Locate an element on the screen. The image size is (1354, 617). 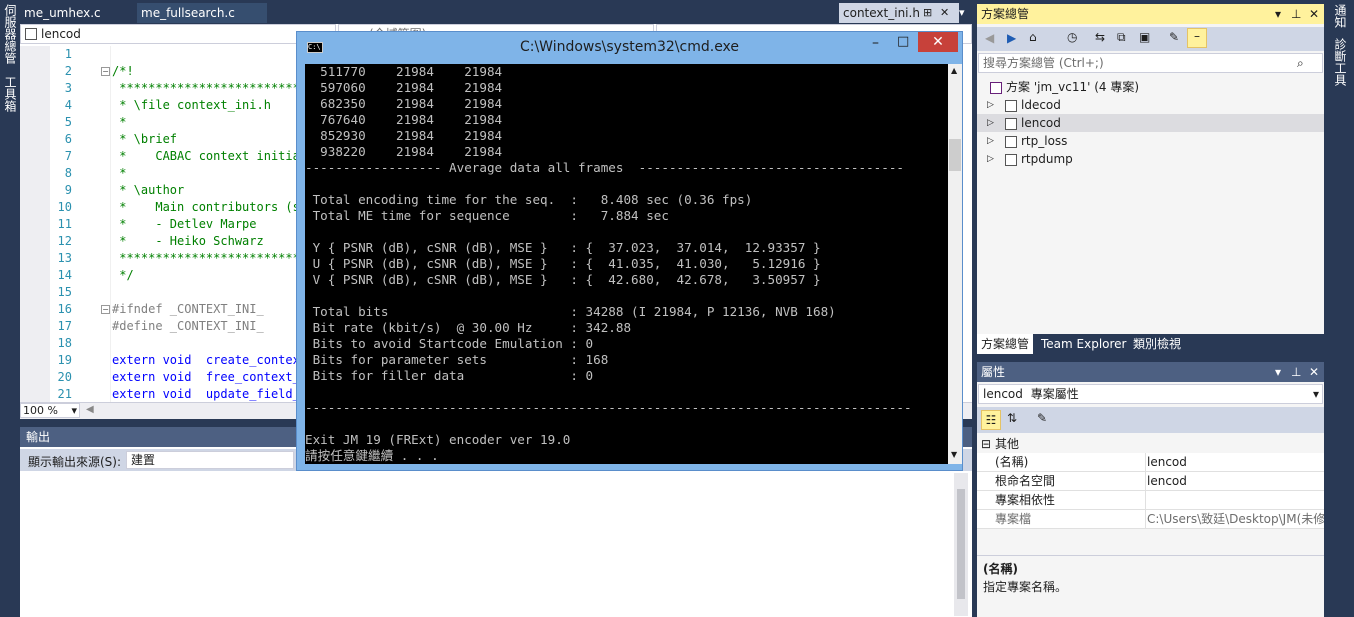
line-number: 3 is located at coordinates (68, 88).